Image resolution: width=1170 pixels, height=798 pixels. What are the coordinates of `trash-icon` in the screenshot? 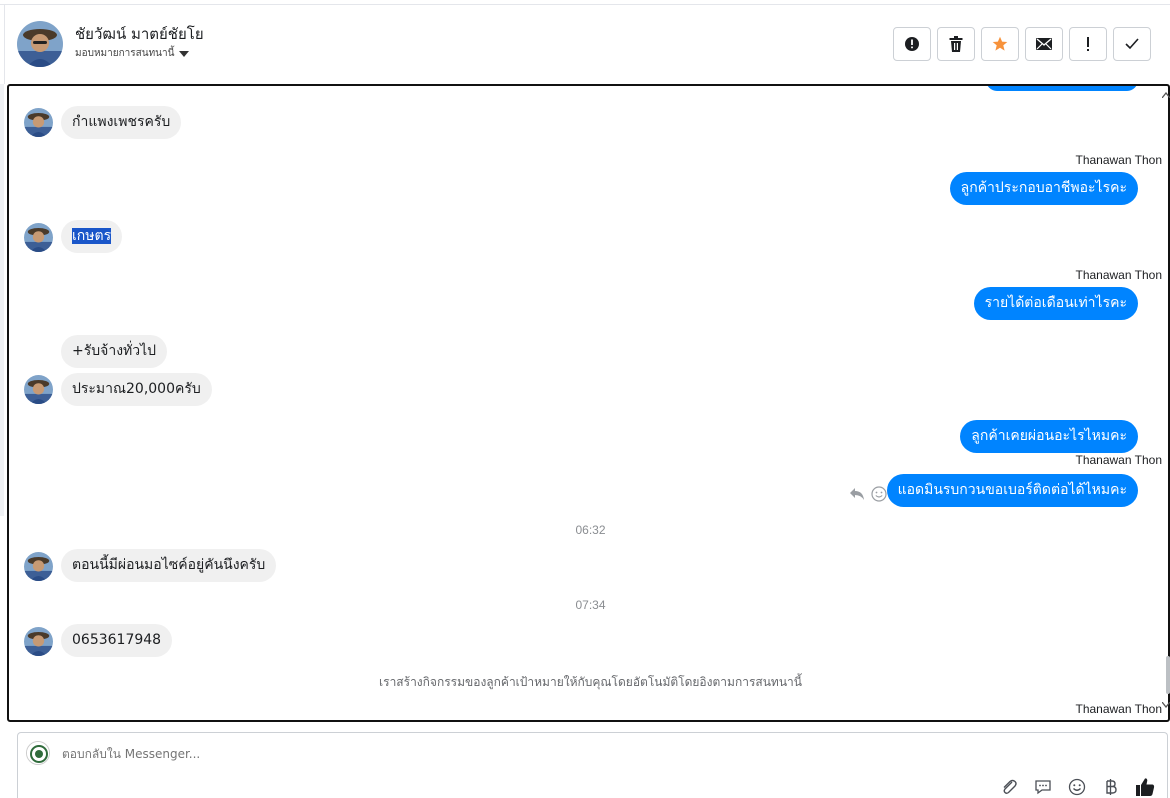 It's located at (956, 44).